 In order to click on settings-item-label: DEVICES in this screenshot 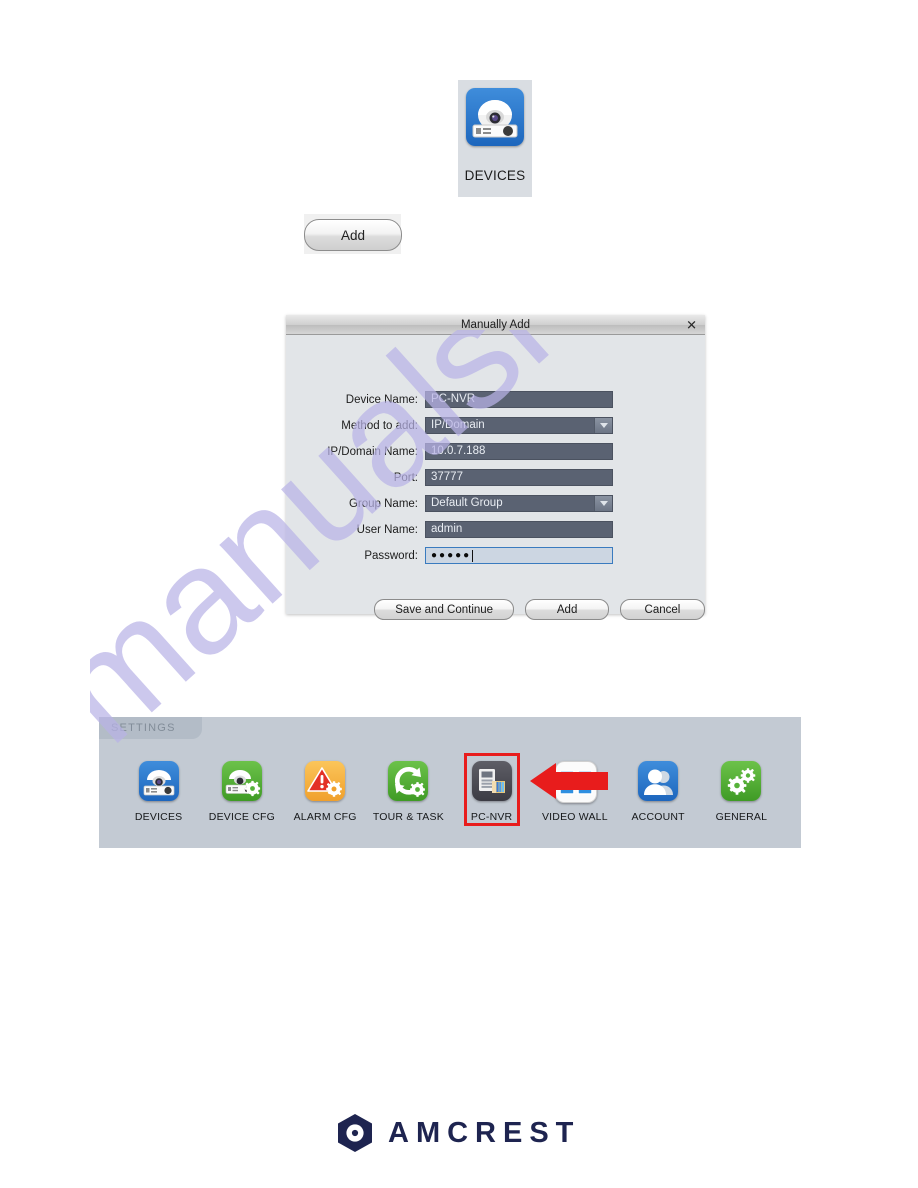, I will do `click(158, 817)`.